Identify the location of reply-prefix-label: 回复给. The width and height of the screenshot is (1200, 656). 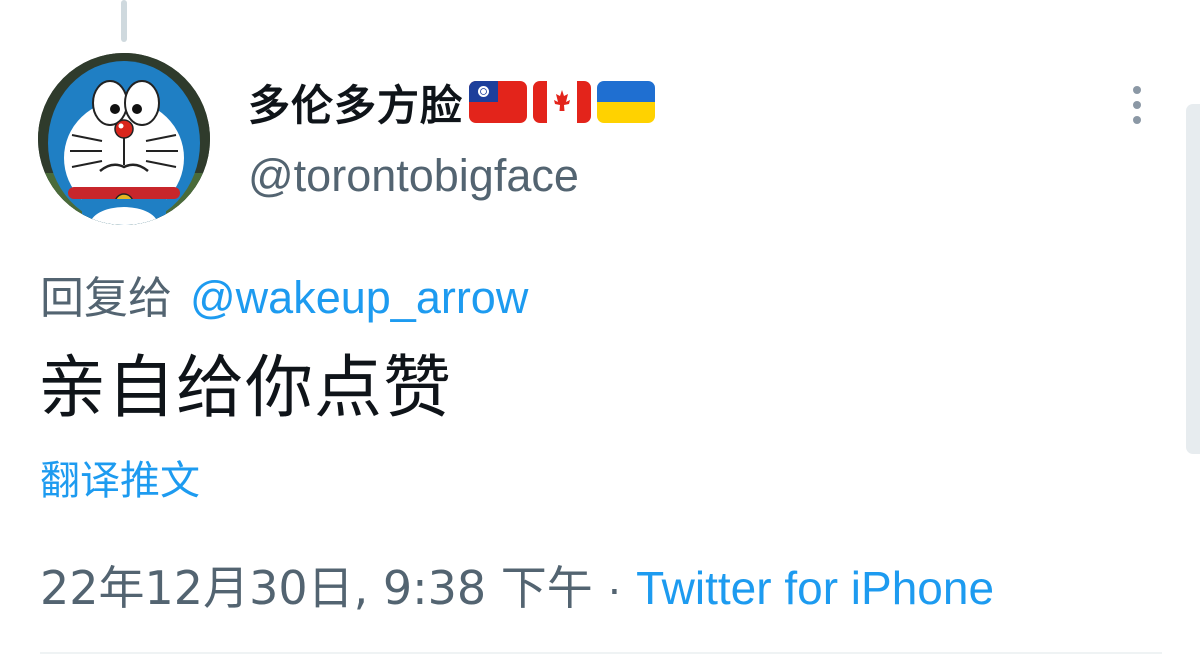
(106, 298).